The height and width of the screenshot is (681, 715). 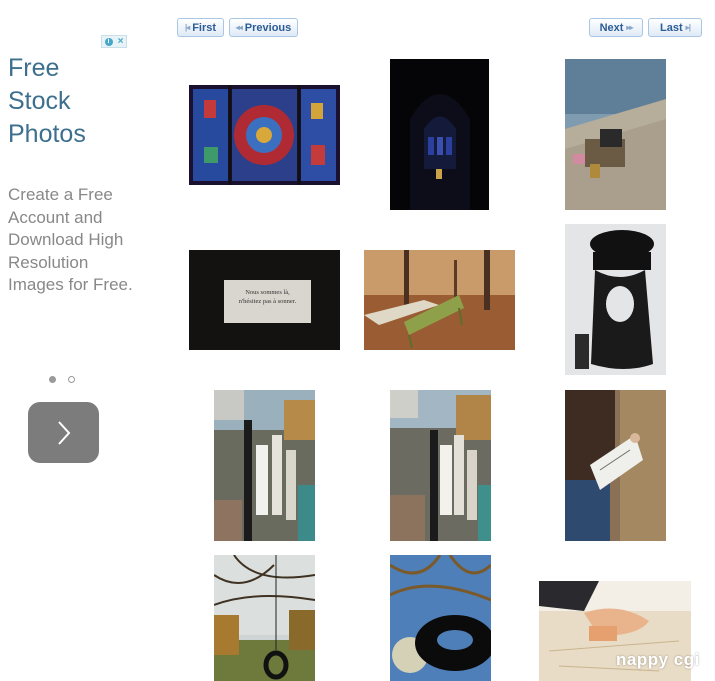 I want to click on cathedral-image, so click(x=439, y=134).